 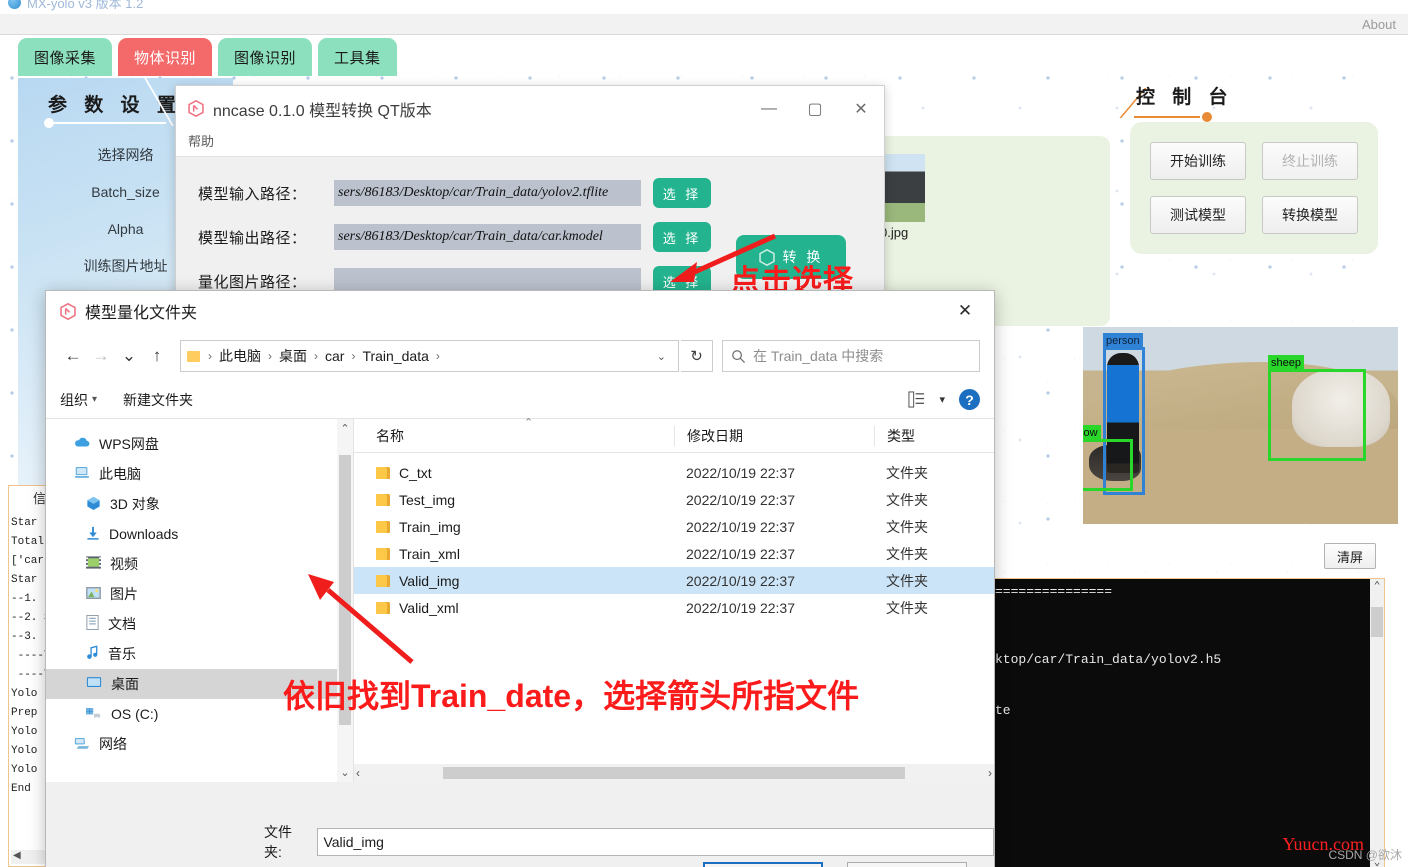 I want to click on forward-icon: →, so click(x=101, y=356).